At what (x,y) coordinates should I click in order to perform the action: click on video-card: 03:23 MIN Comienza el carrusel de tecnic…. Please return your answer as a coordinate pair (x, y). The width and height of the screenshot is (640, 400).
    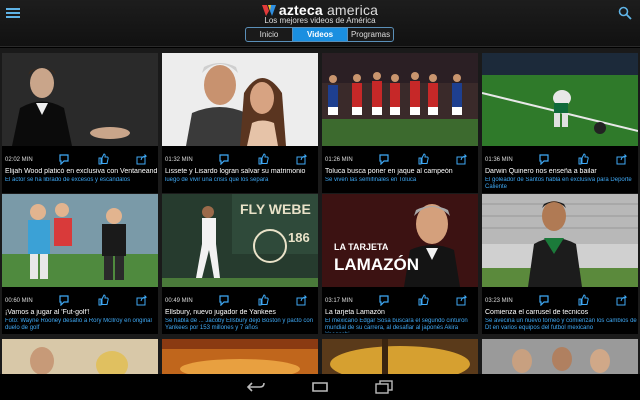
    Looking at the image, I should click on (560, 264).